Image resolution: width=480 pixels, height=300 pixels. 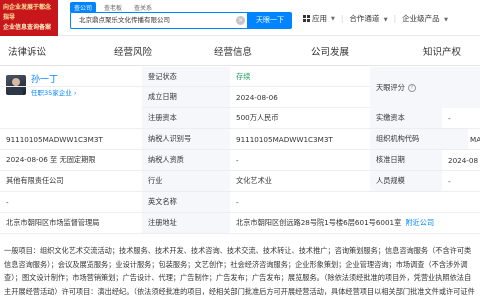 What do you see at coordinates (53, 93) in the screenshot?
I see `legal-rep-companies: 任职35家企业 ›` at bounding box center [53, 93].